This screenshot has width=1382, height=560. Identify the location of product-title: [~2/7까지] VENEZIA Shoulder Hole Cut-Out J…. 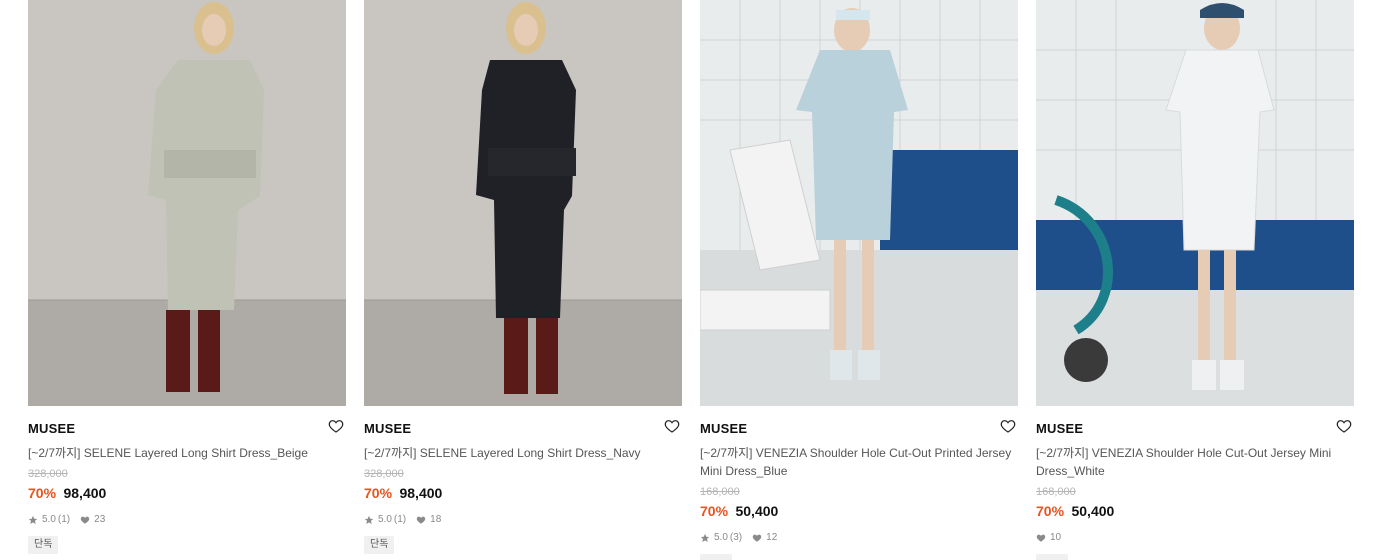
(1195, 462).